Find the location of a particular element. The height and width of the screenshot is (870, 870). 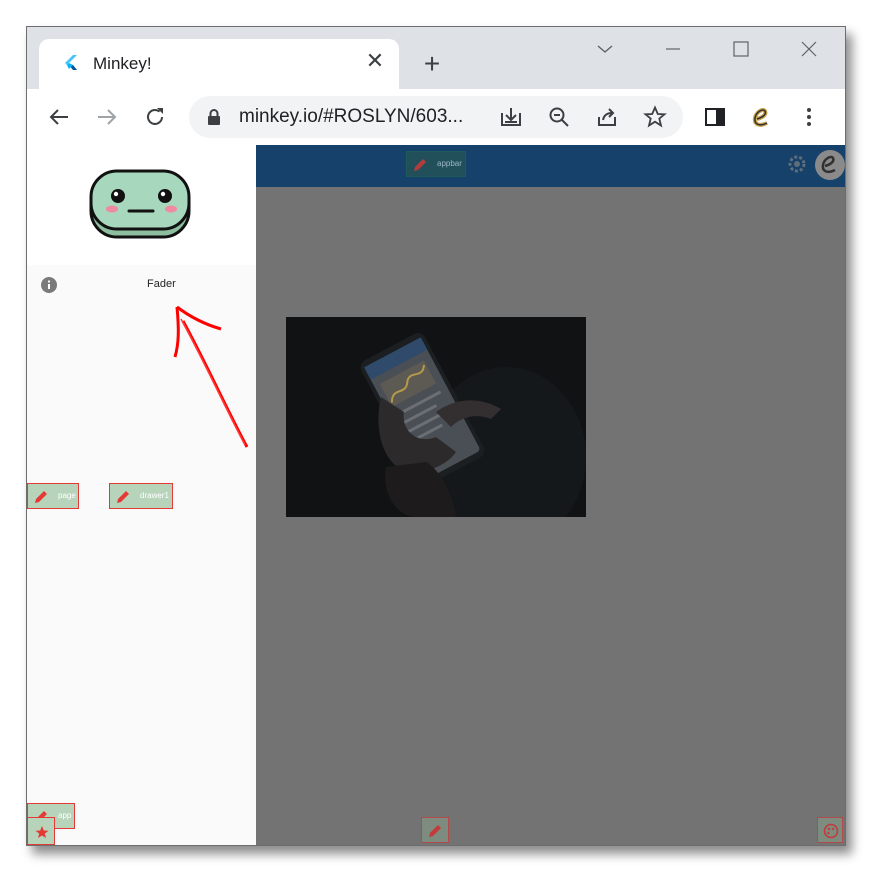

tab-strip: Minkey! ✕ + is located at coordinates (436, 58).